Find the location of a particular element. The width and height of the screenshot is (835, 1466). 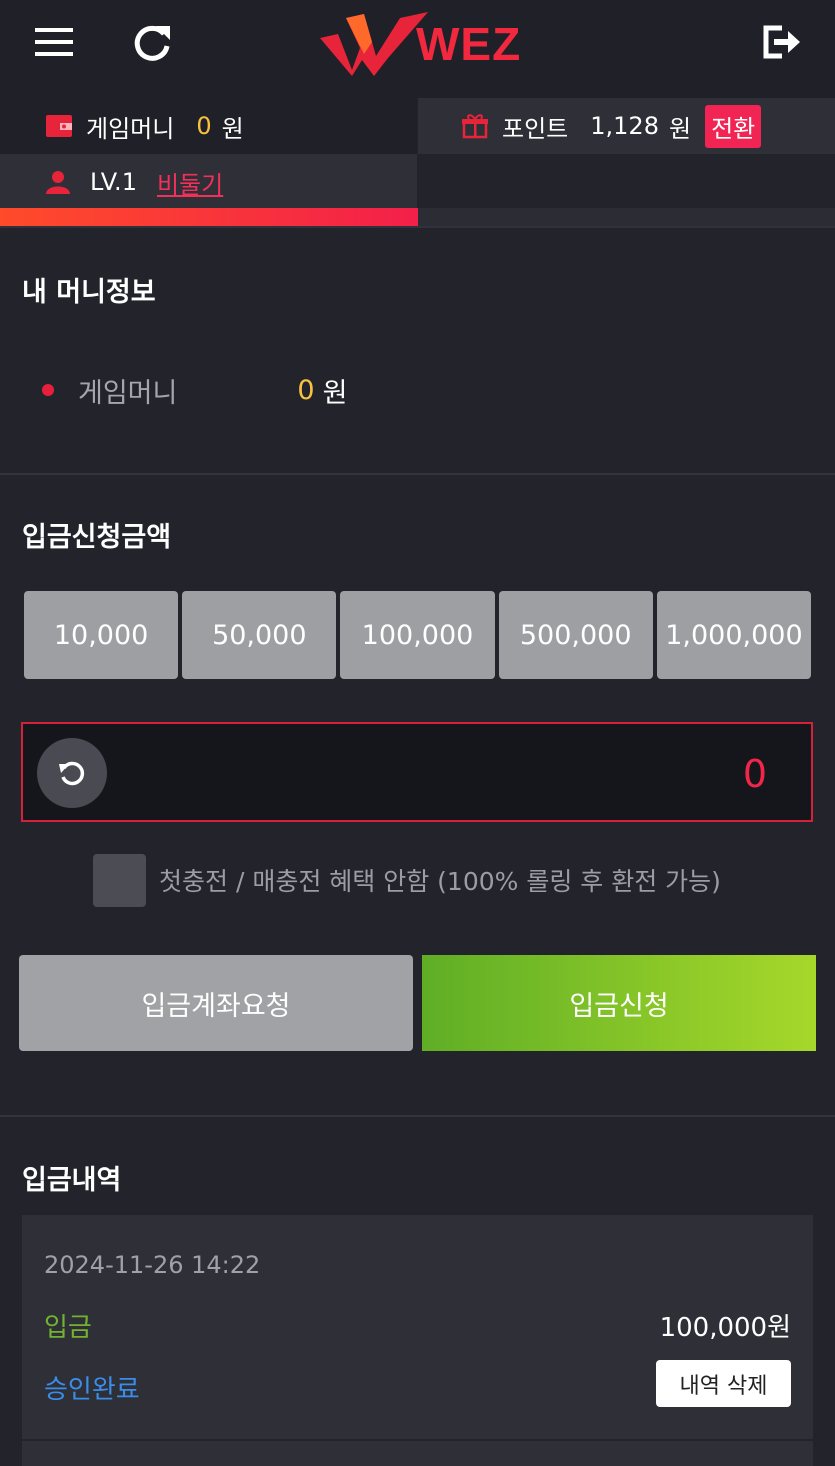

logout-button is located at coordinates (780, 42).